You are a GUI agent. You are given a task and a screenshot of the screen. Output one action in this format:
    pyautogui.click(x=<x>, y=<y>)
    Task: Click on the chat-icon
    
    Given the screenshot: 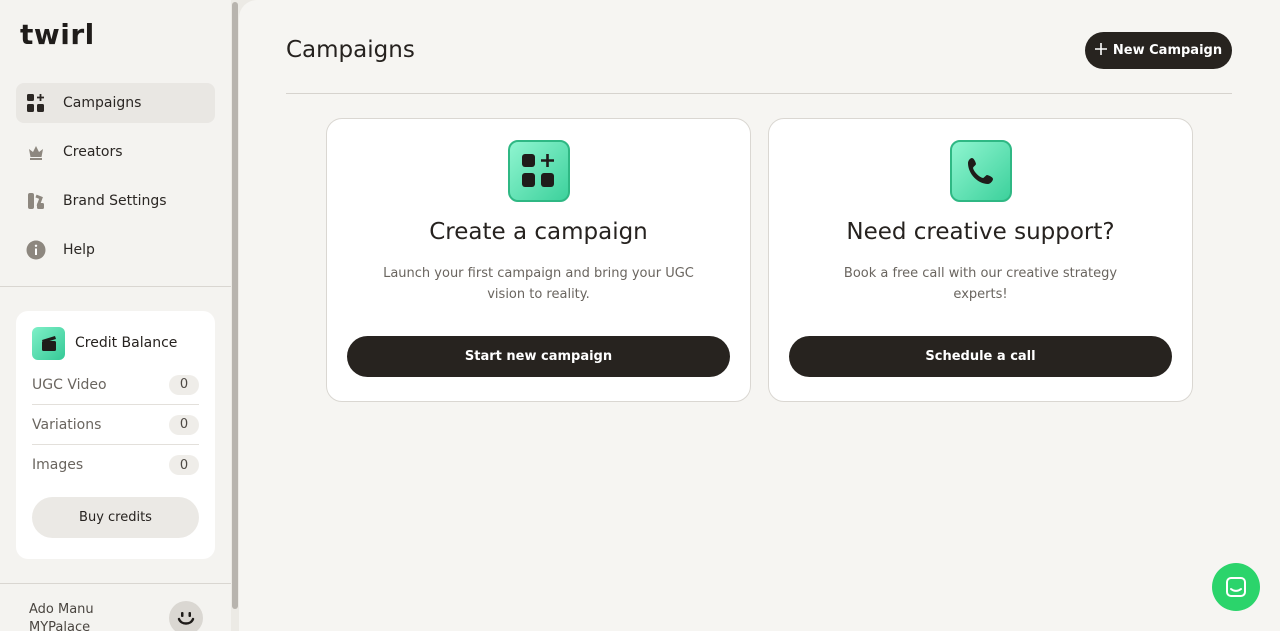 What is the action you would take?
    pyautogui.click(x=1236, y=587)
    